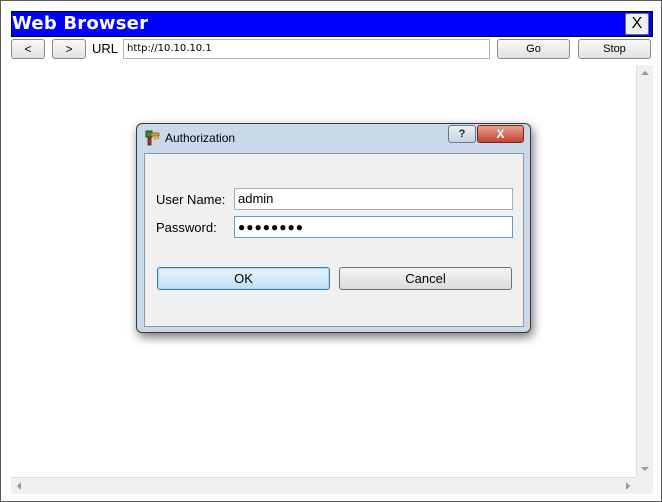 The height and width of the screenshot is (502, 662). I want to click on browser-toolbar: < > URL http://10.10.10.1 Go Stop, so click(332, 50).